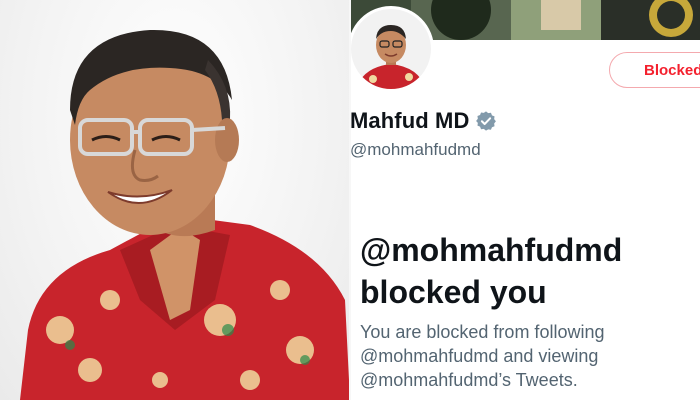  What do you see at coordinates (654, 70) in the screenshot?
I see `blocked-button: Blocked` at bounding box center [654, 70].